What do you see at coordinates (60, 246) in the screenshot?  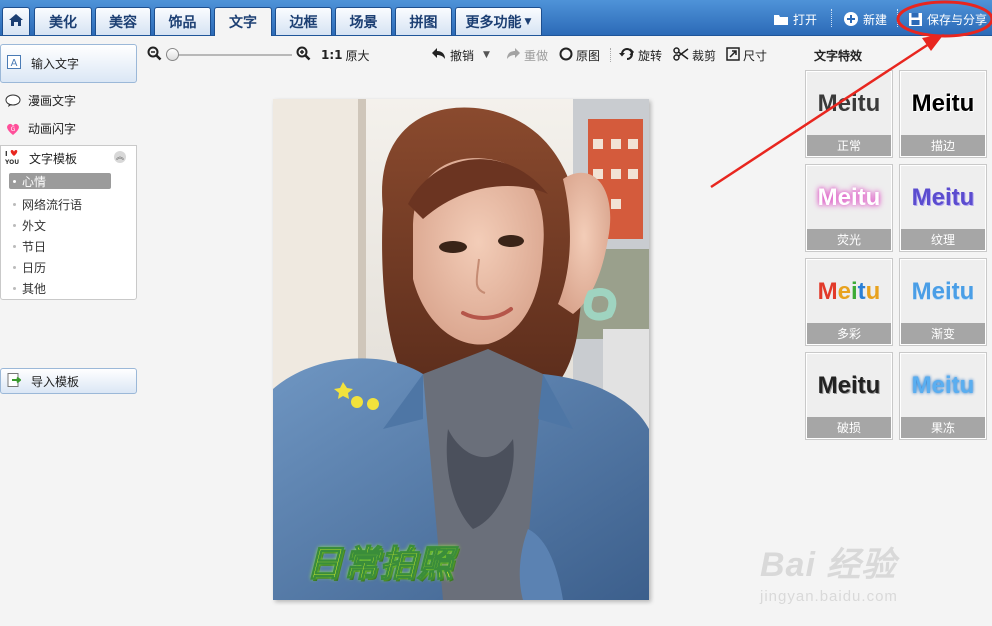 I see `template-category-holiday: 节日` at bounding box center [60, 246].